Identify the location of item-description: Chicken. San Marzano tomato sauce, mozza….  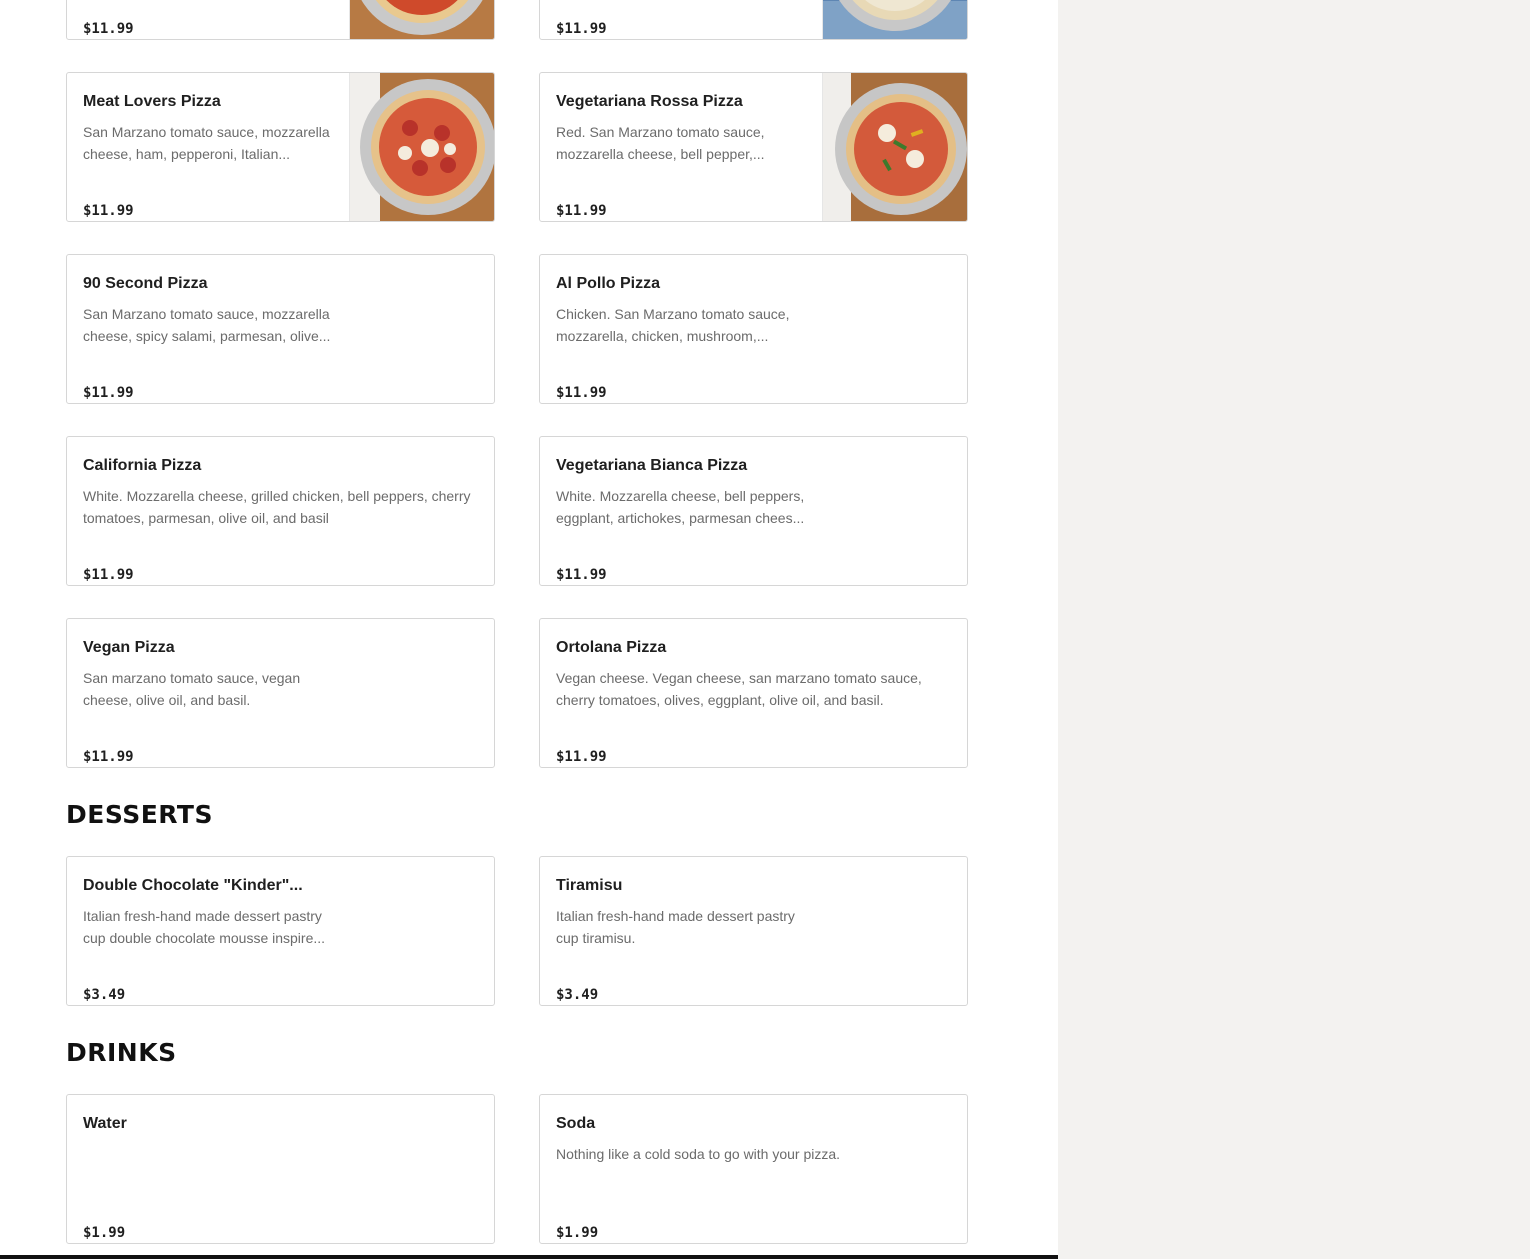
(673, 325).